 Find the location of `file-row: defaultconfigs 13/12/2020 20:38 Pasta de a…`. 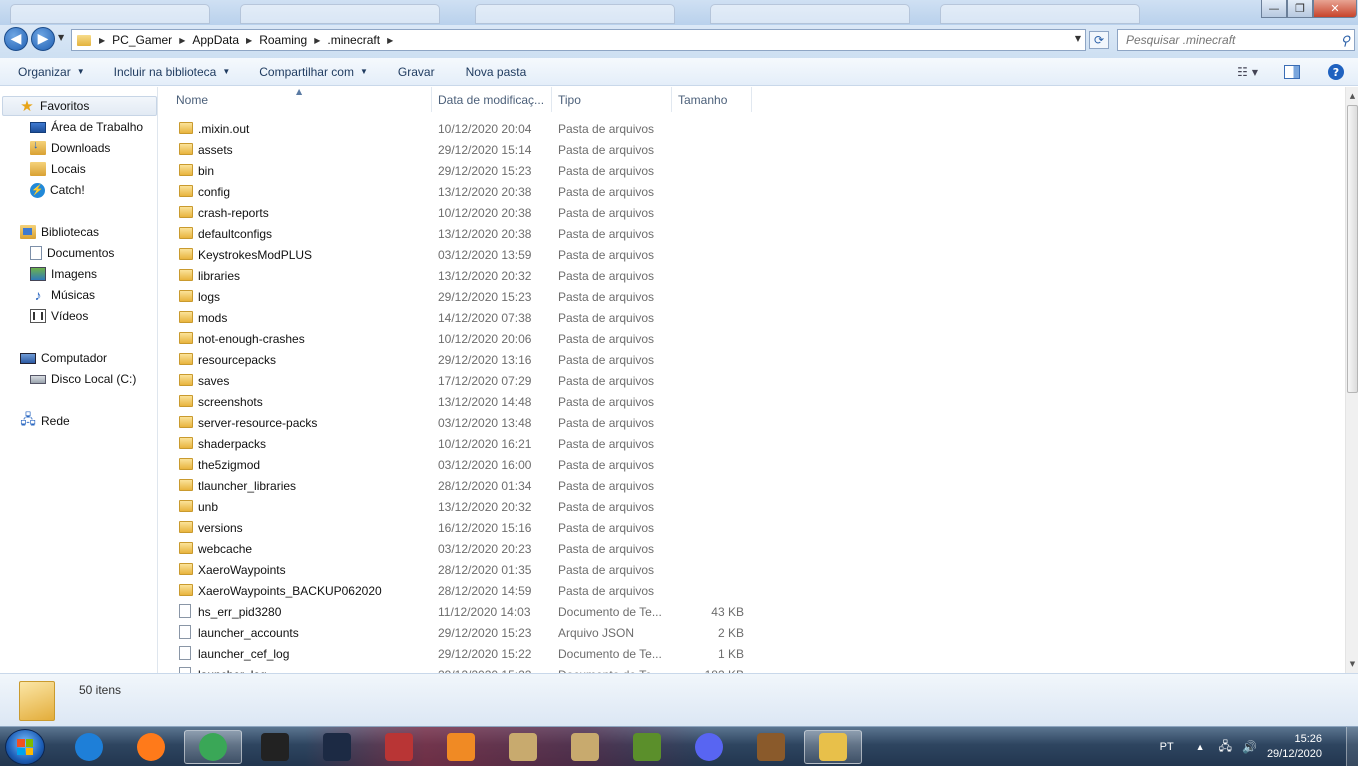

file-row: defaultconfigs 13/12/2020 20:38 Pasta de a… is located at coordinates (752, 233).